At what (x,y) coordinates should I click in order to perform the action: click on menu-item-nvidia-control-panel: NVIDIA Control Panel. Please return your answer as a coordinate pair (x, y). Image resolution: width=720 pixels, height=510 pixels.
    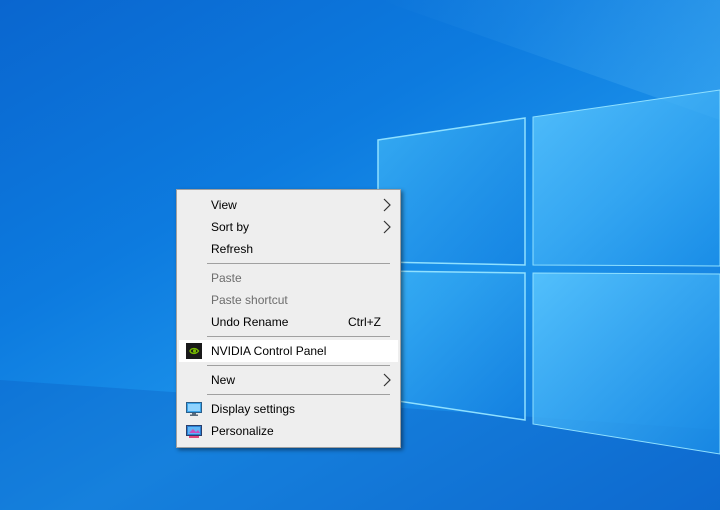
    Looking at the image, I should click on (288, 351).